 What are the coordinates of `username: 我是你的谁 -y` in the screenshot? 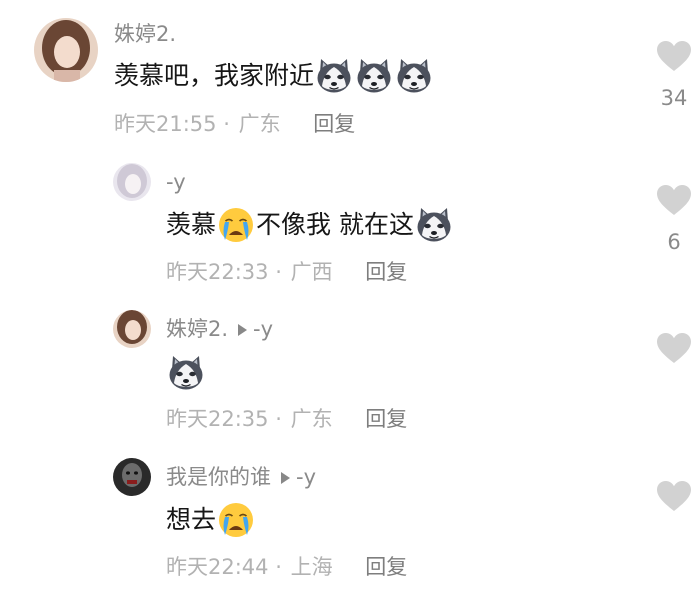 It's located at (241, 477).